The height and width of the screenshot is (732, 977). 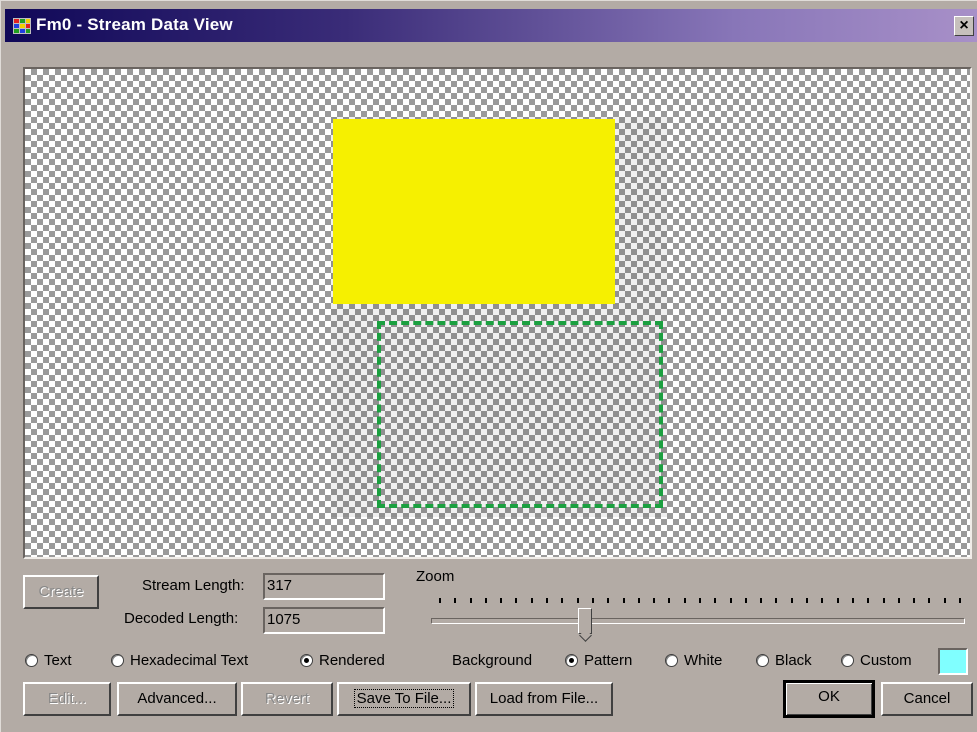 I want to click on radio-pattern, so click(x=571, y=660).